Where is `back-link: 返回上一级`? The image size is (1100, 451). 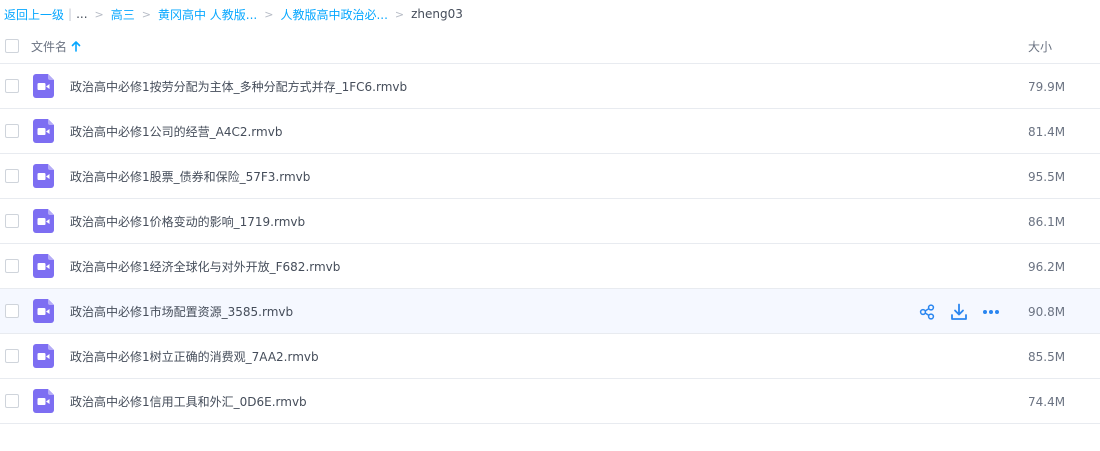 back-link: 返回上一级 is located at coordinates (34, 14).